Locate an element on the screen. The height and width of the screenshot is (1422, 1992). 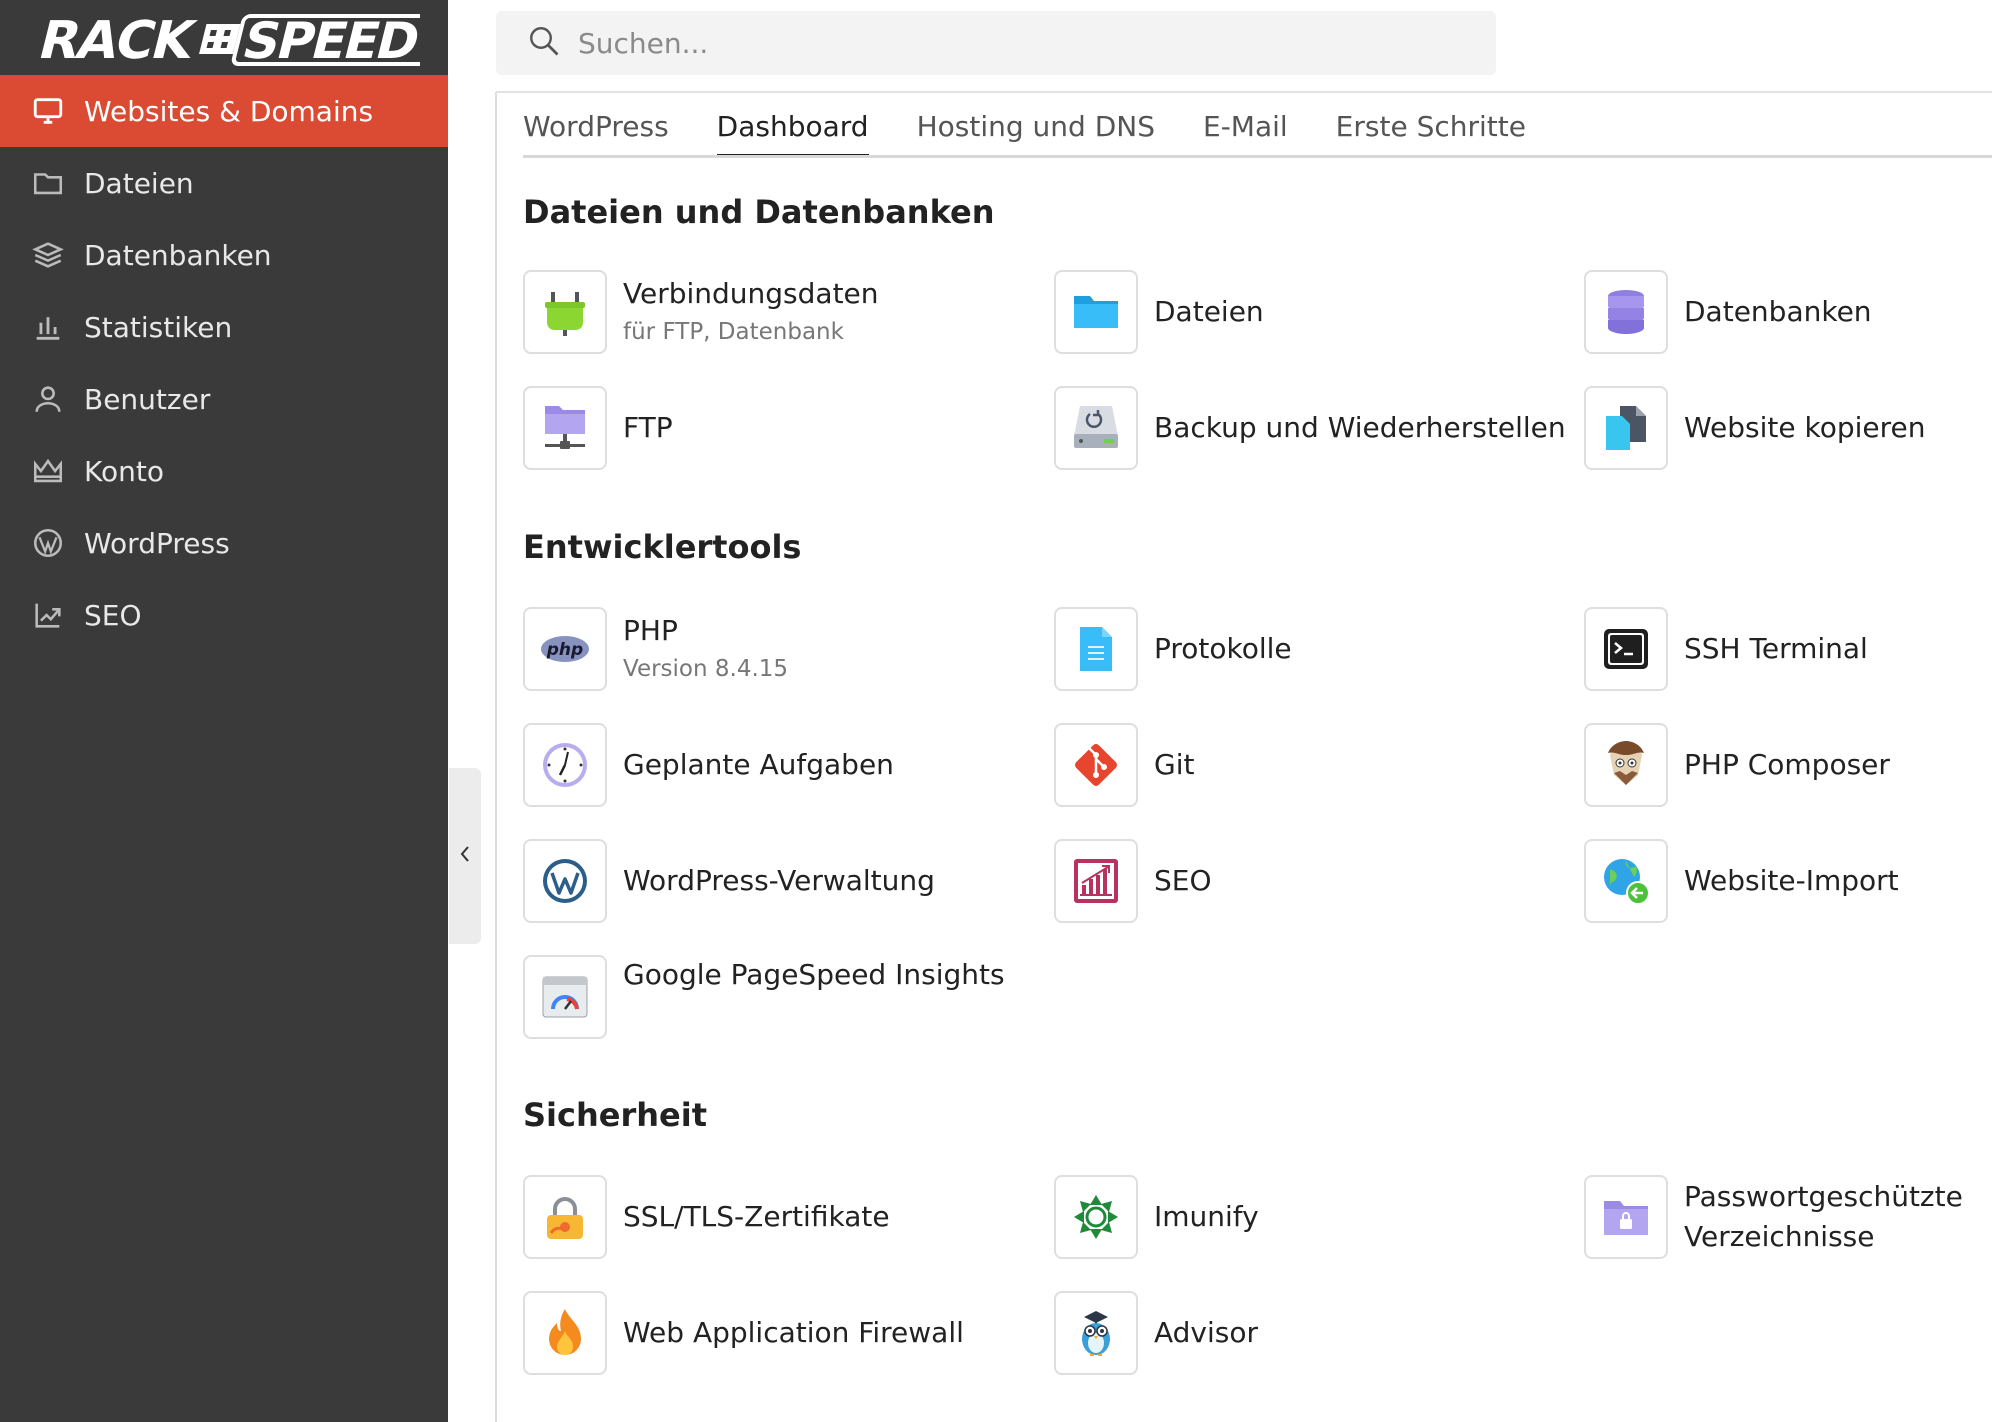
tile-text: Protokolle is located at coordinates (1223, 649).